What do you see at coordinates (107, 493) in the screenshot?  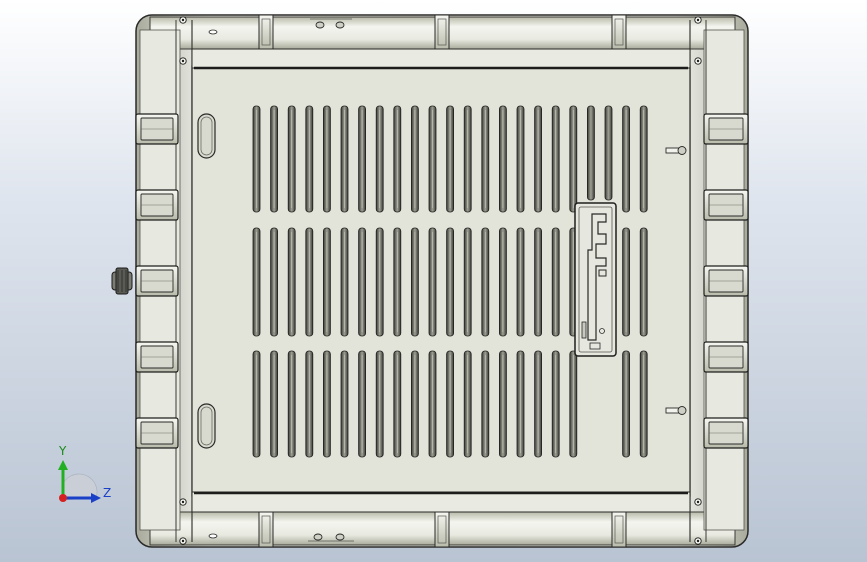 I see `z-axis-label: Z` at bounding box center [107, 493].